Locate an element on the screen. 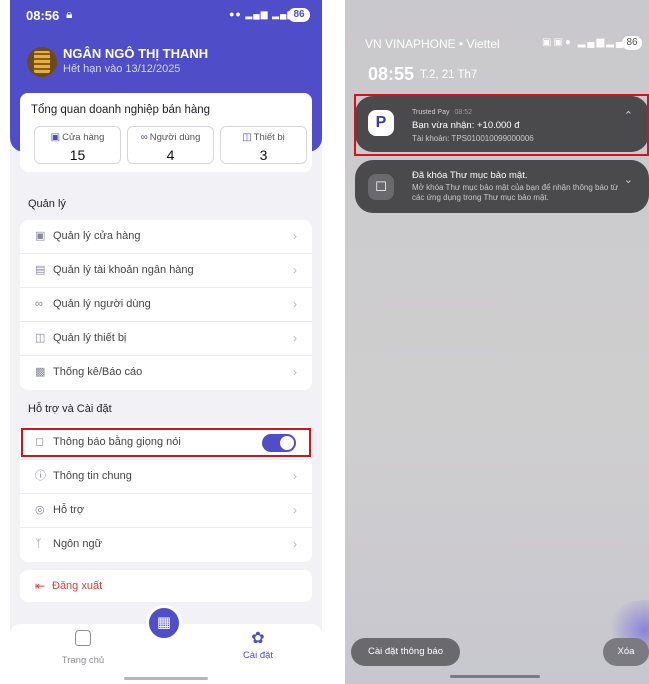 The image size is (649, 684). menu-item-label: Quản lý thiết bị is located at coordinates (90, 338).